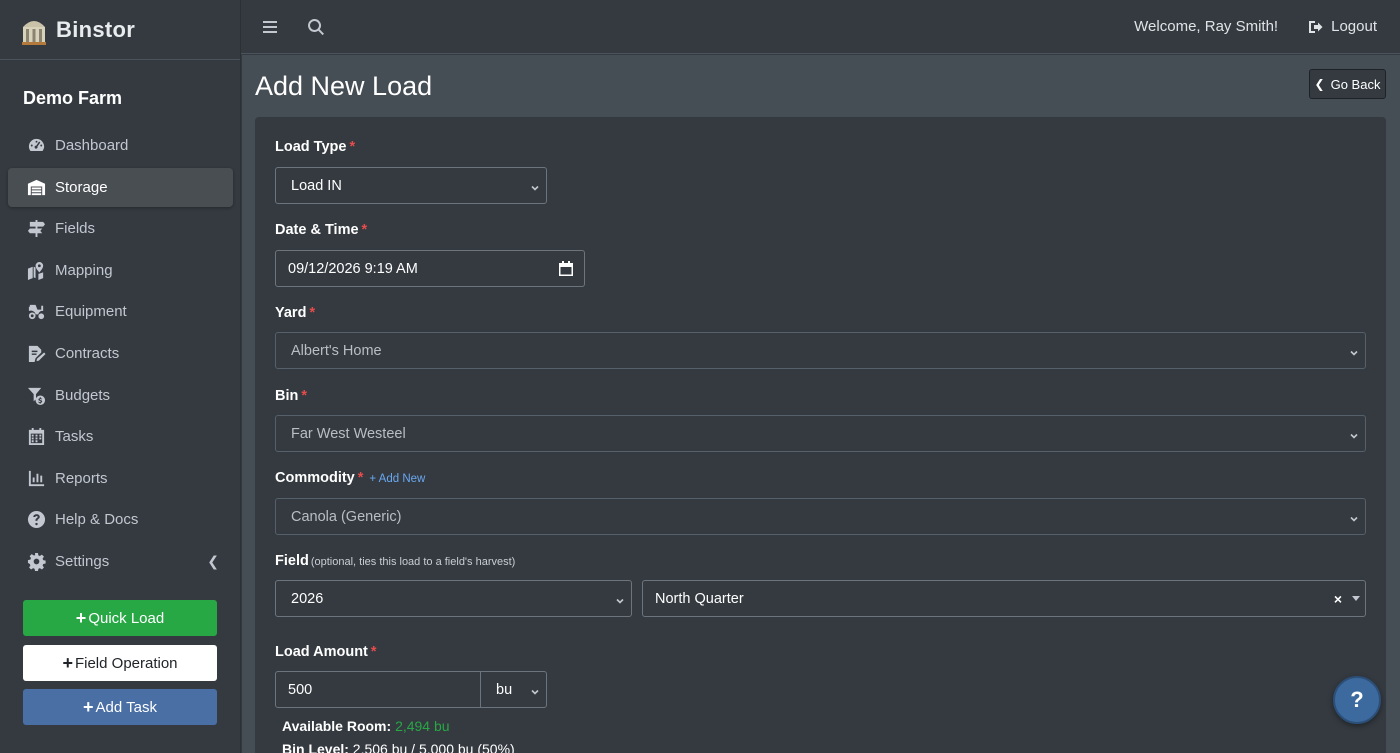 The width and height of the screenshot is (1400, 753). I want to click on question-icon: ?, so click(1357, 699).